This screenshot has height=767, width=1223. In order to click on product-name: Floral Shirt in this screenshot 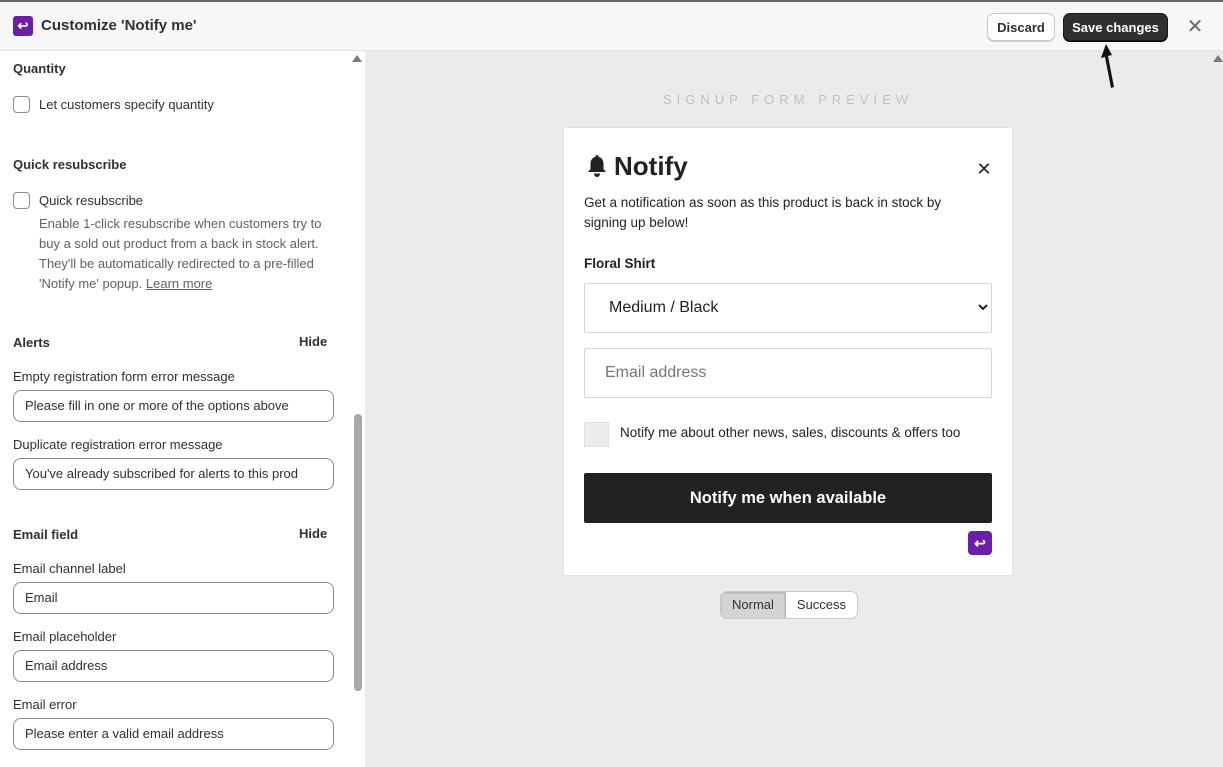, I will do `click(620, 263)`.